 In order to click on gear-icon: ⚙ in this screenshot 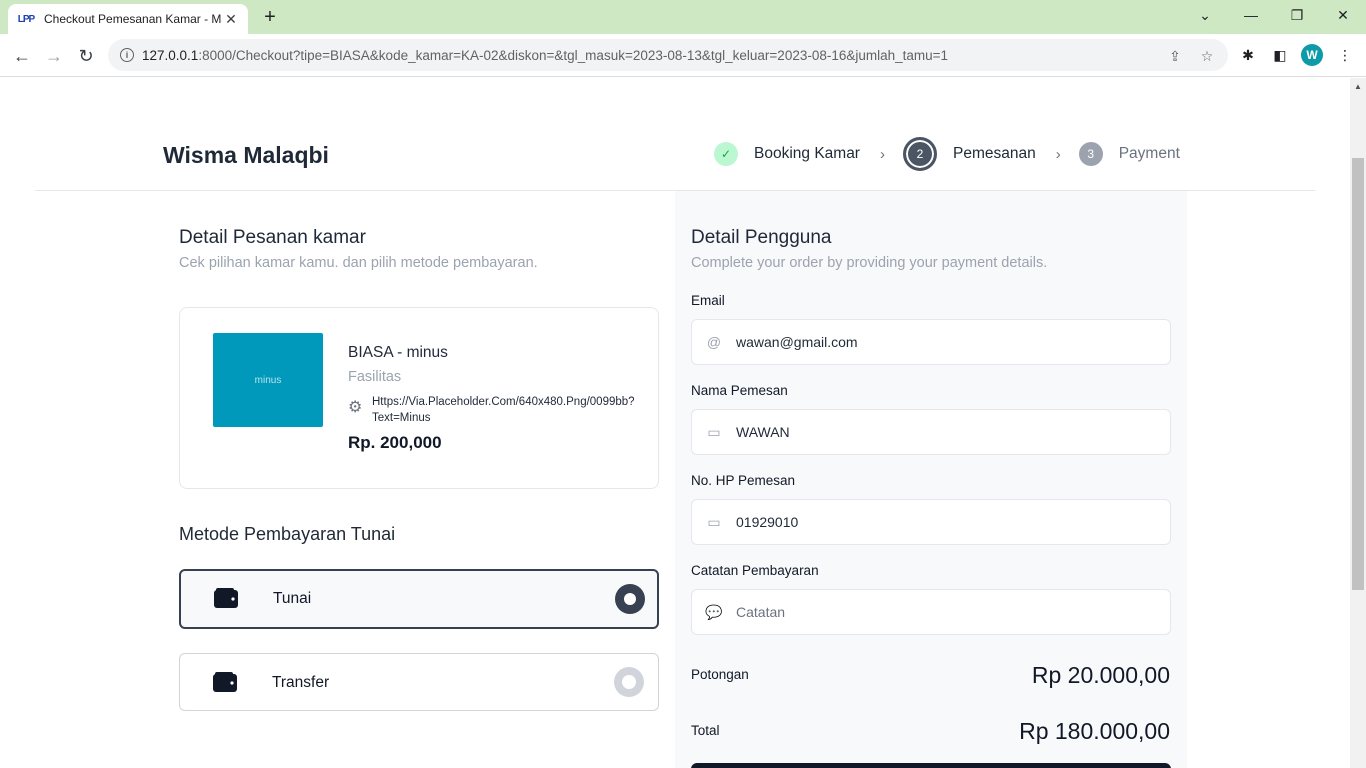, I will do `click(355, 407)`.